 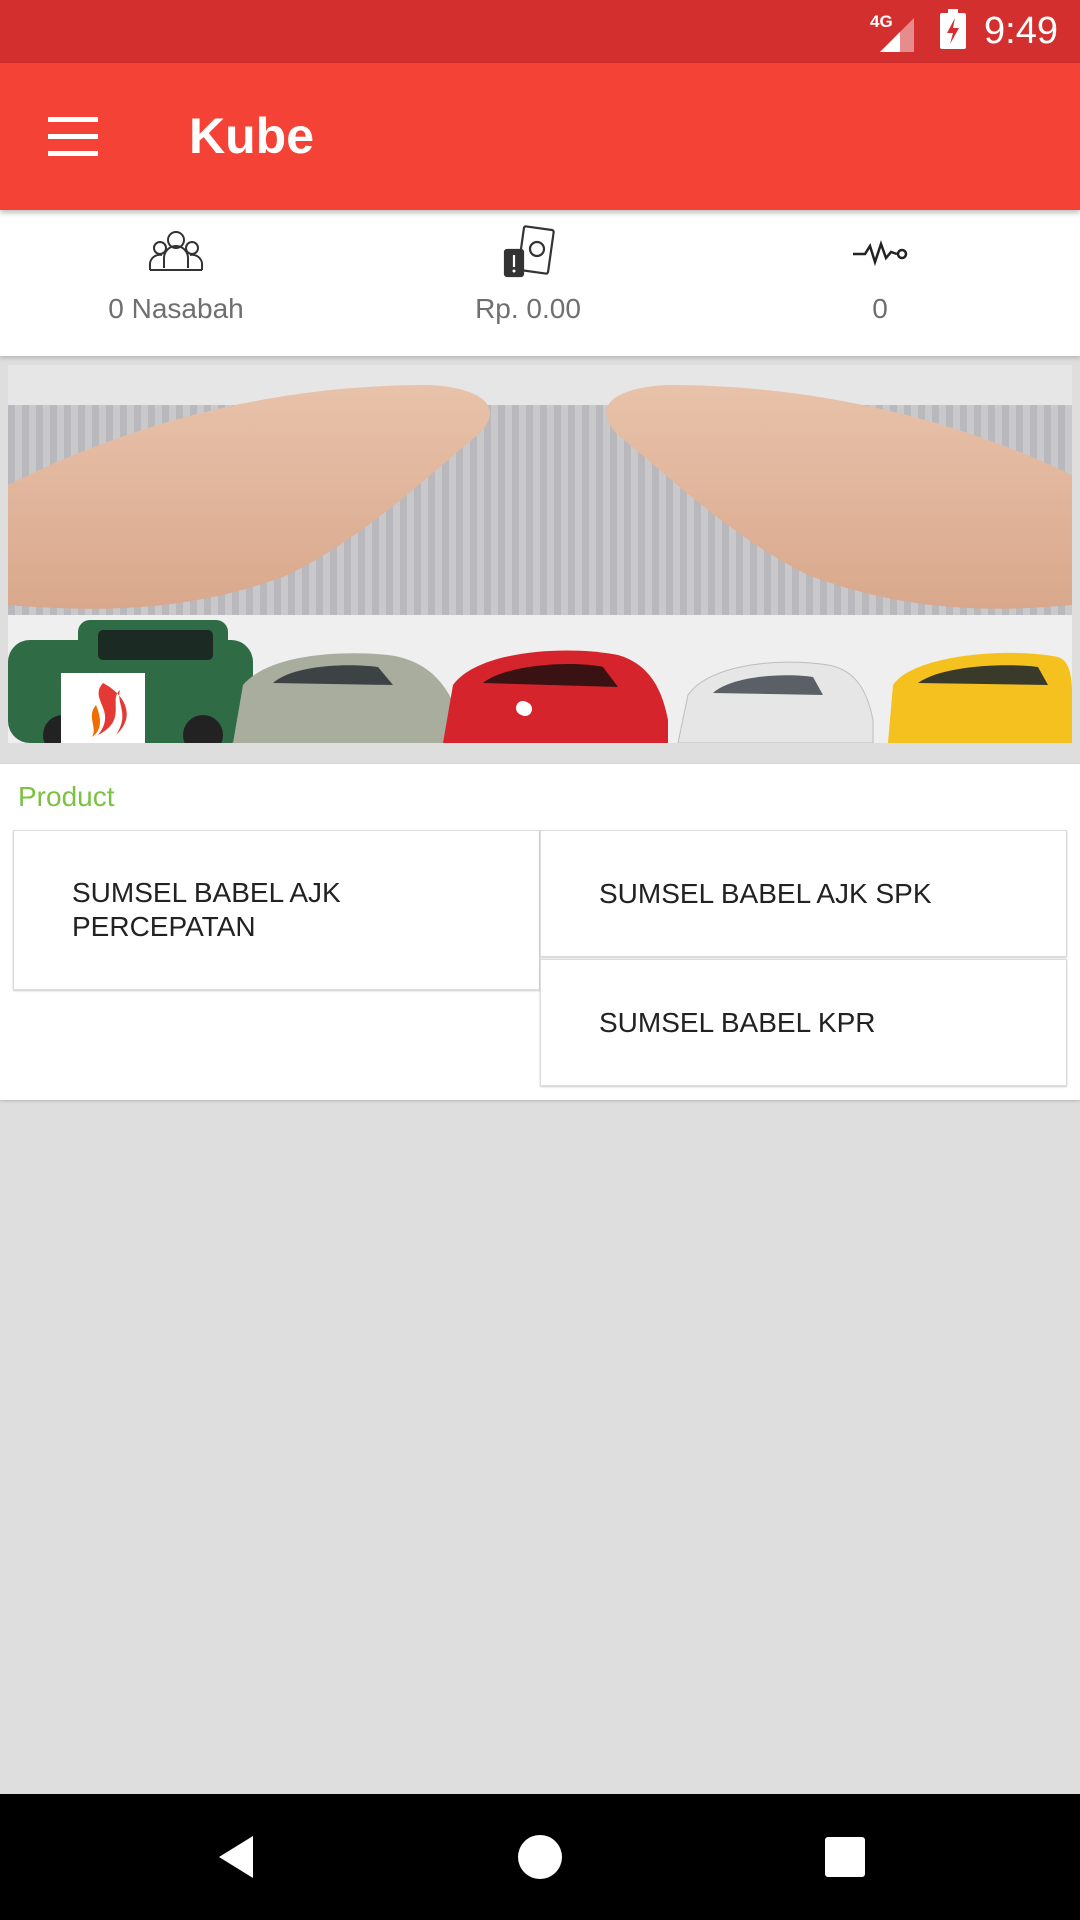 I want to click on cellular-signal-icon: 4G, so click(x=894, y=32).